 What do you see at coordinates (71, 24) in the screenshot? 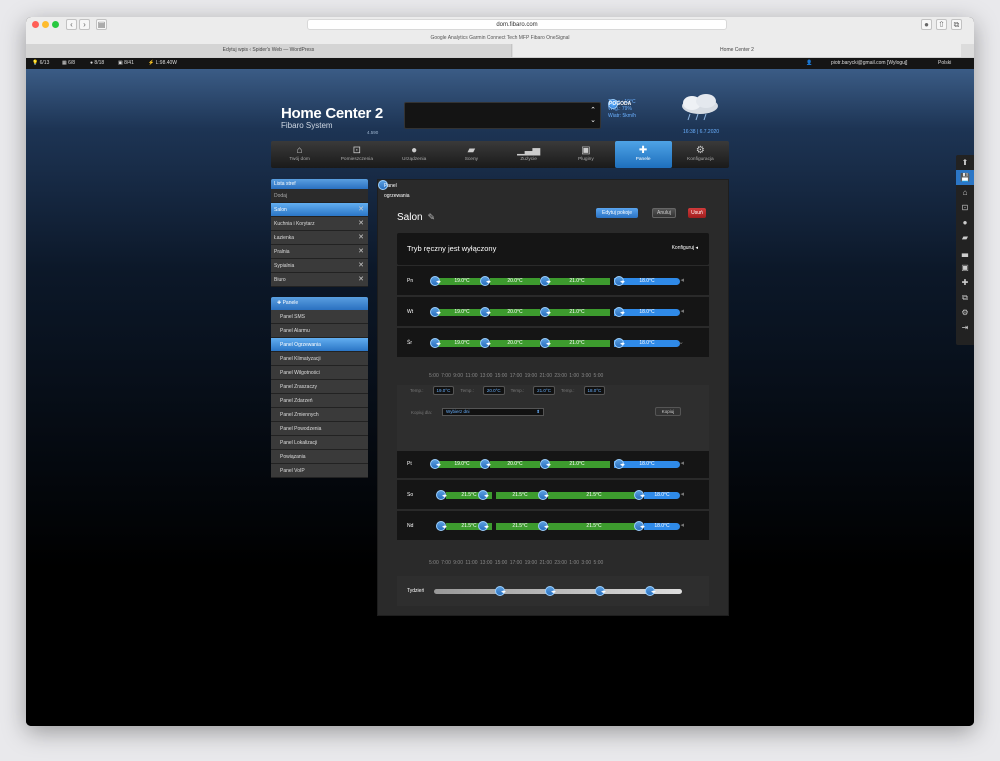
I see `back-button: ‹` at bounding box center [71, 24].